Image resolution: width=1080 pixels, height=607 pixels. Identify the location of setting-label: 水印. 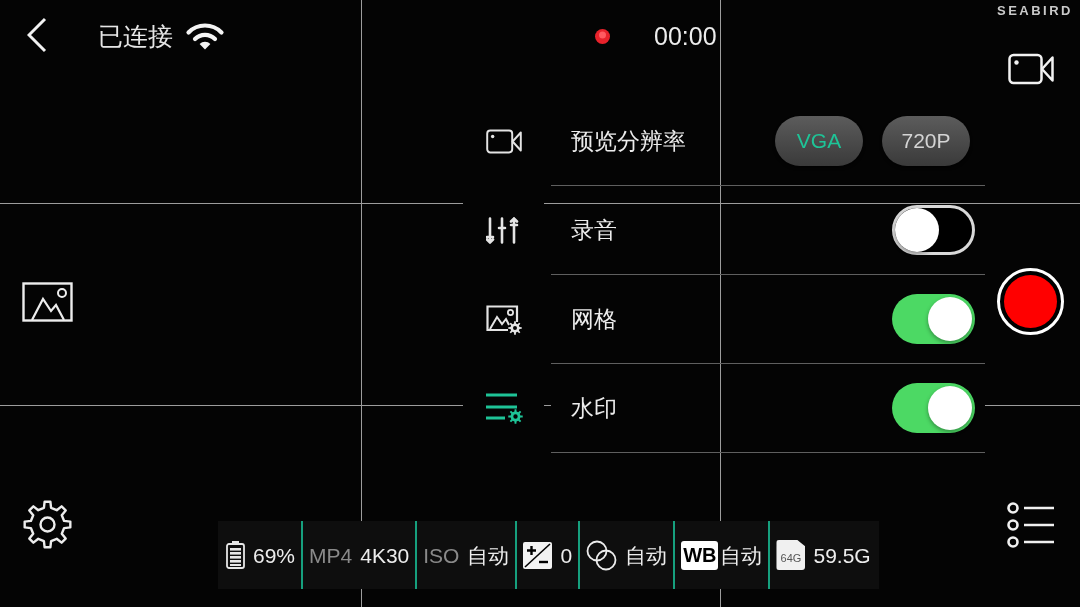
(594, 408).